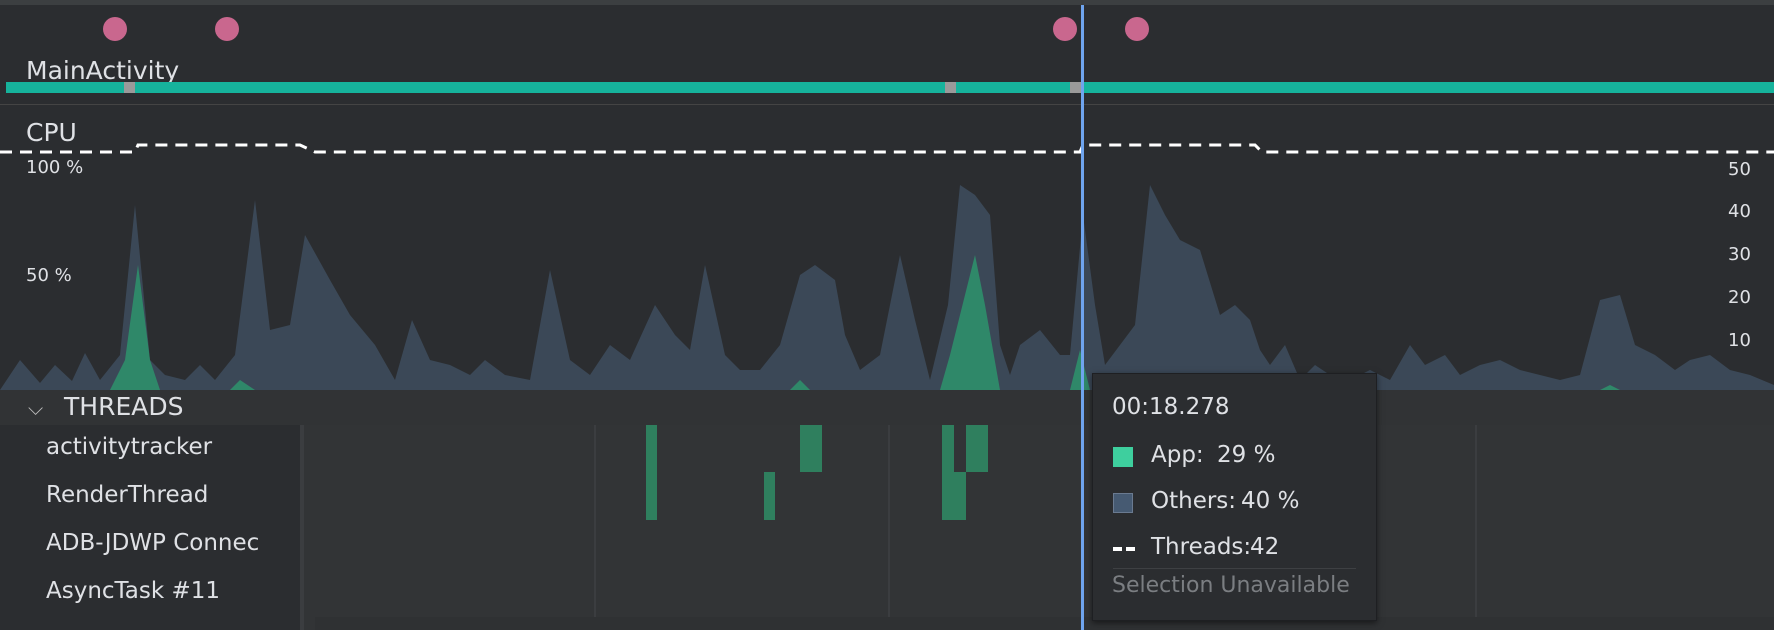 This screenshot has height=630, width=1774. What do you see at coordinates (133, 591) in the screenshot?
I see `thread-row-asynctask: AsyncTask #11` at bounding box center [133, 591].